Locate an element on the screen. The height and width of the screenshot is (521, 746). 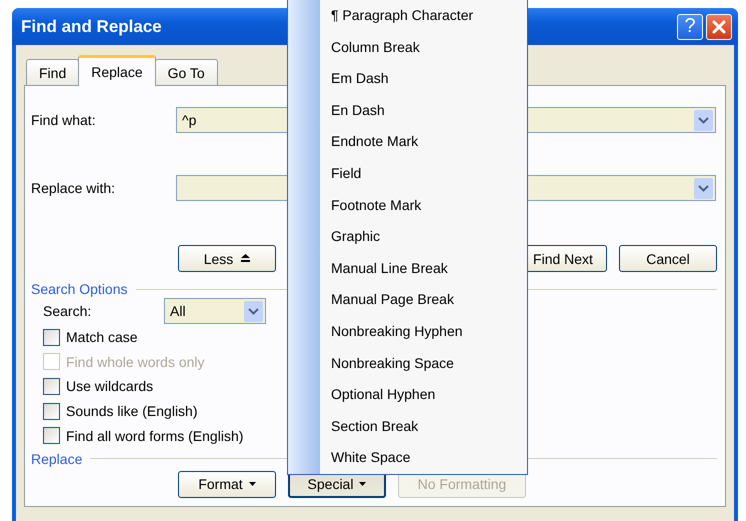
window-title: Find and Replace is located at coordinates (91, 26).